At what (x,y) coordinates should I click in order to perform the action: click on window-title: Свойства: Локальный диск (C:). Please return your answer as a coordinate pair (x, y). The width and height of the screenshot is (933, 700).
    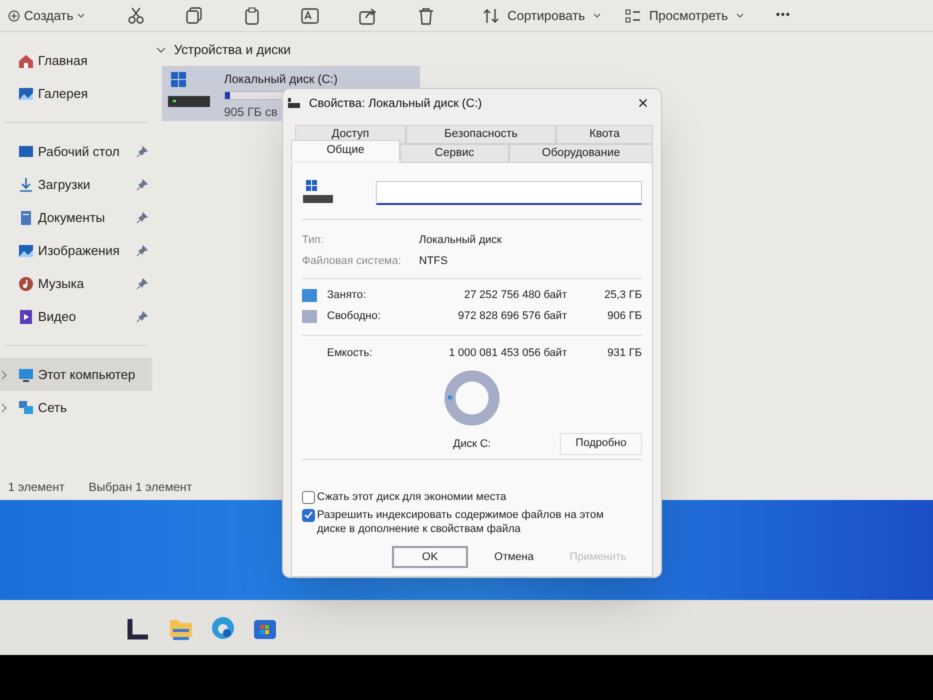
    Looking at the image, I should click on (396, 103).